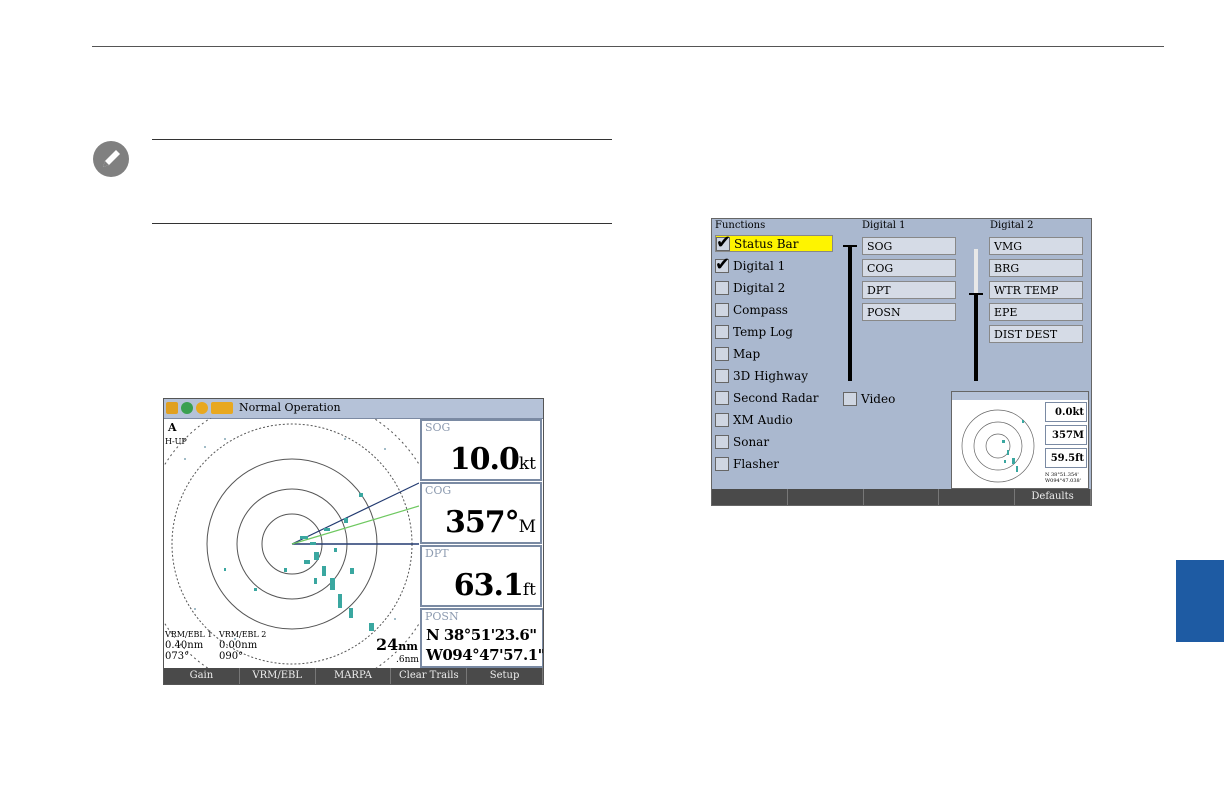 This screenshot has width=1224, height=796. What do you see at coordinates (442, 616) in the screenshot?
I see `posn-label: POSN` at bounding box center [442, 616].